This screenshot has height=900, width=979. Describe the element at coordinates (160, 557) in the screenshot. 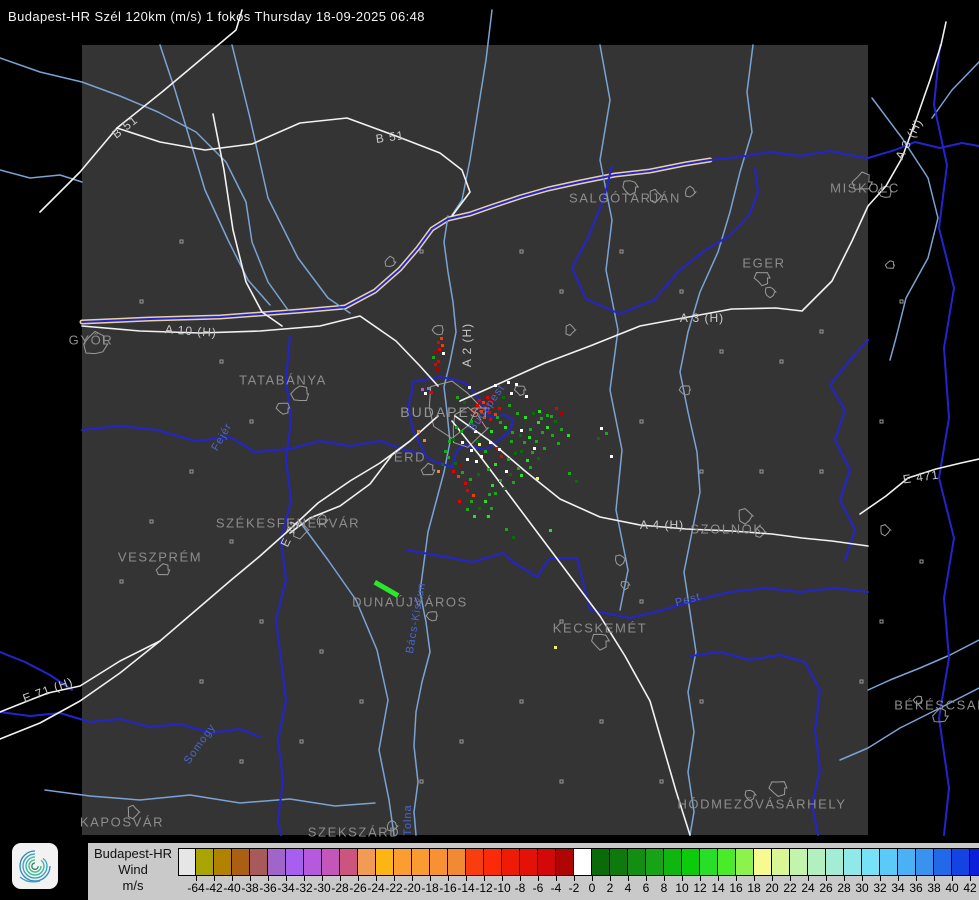

I see `city-label: VESZPRÉM` at that location.